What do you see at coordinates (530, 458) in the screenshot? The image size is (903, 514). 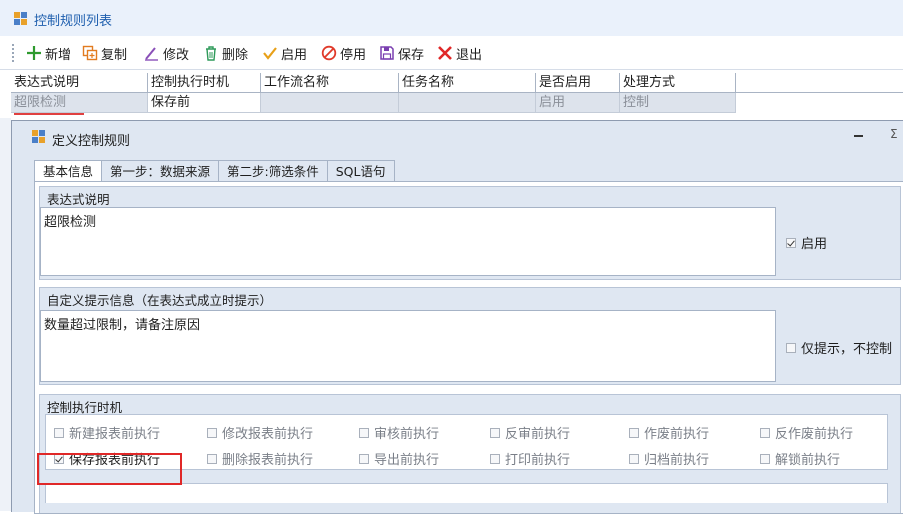 I see `option-print: 打印前执行` at bounding box center [530, 458].